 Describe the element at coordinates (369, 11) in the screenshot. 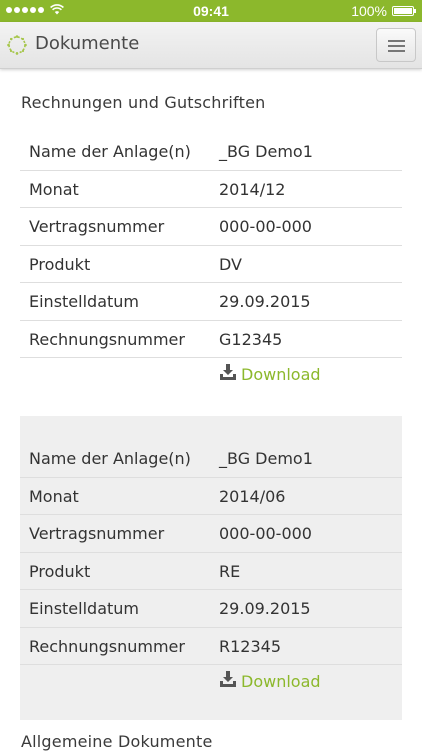

I see `battery-percent: 100%` at that location.